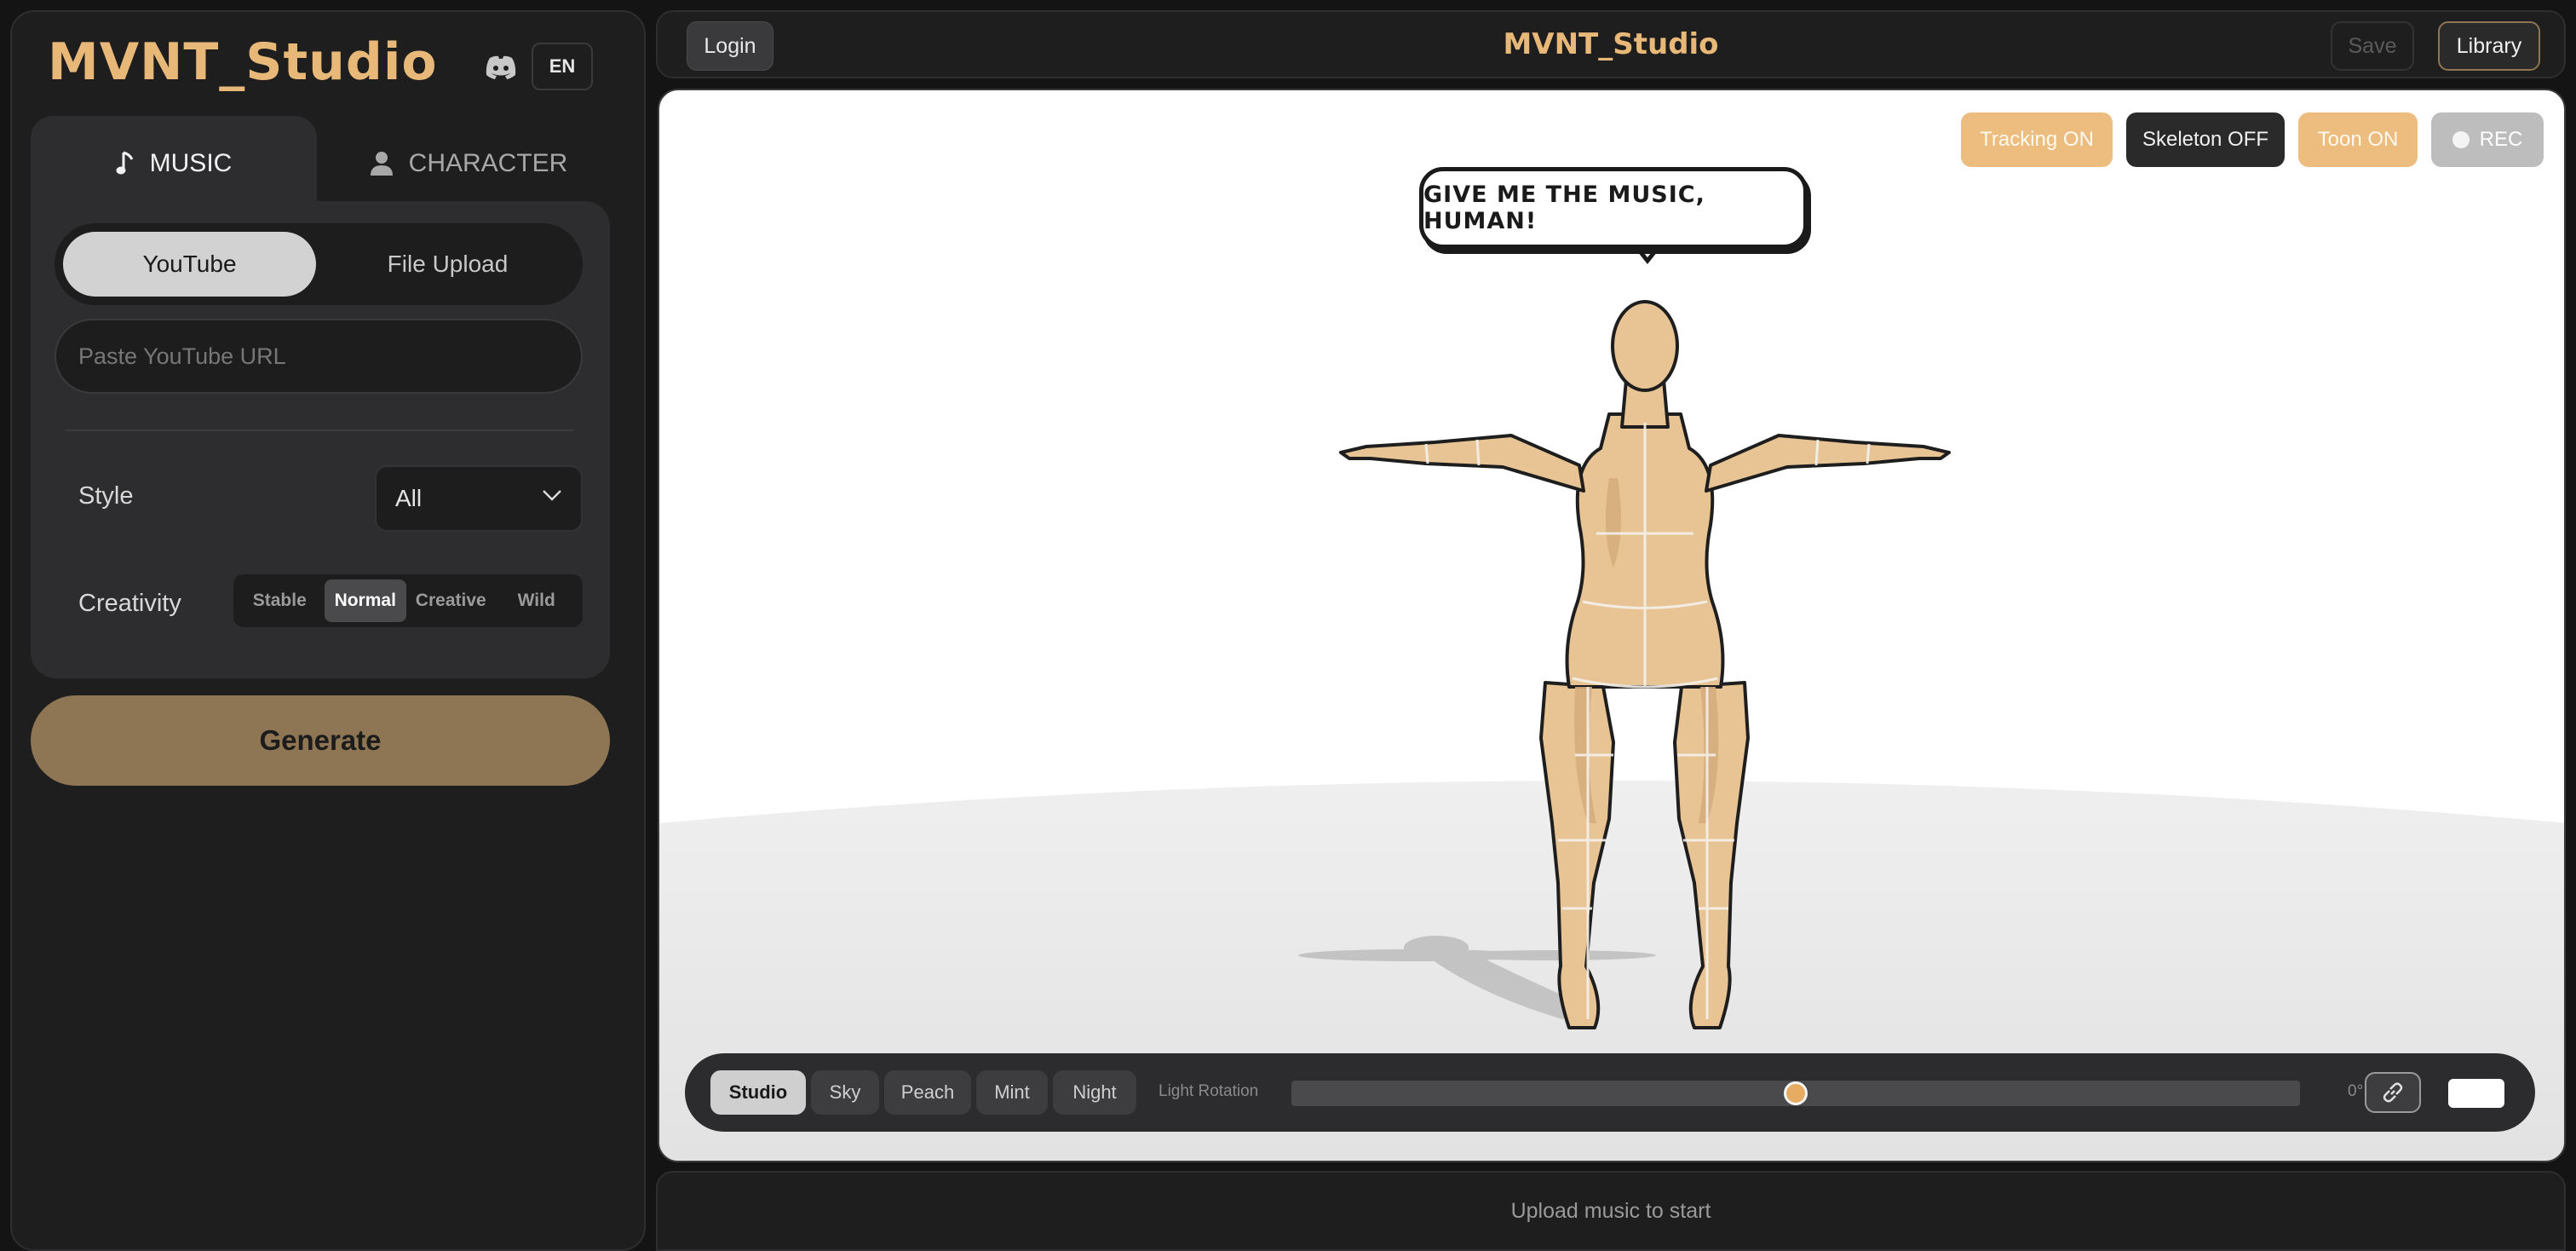 The height and width of the screenshot is (1251, 2576). I want to click on tab-music: MUSIC, so click(174, 163).